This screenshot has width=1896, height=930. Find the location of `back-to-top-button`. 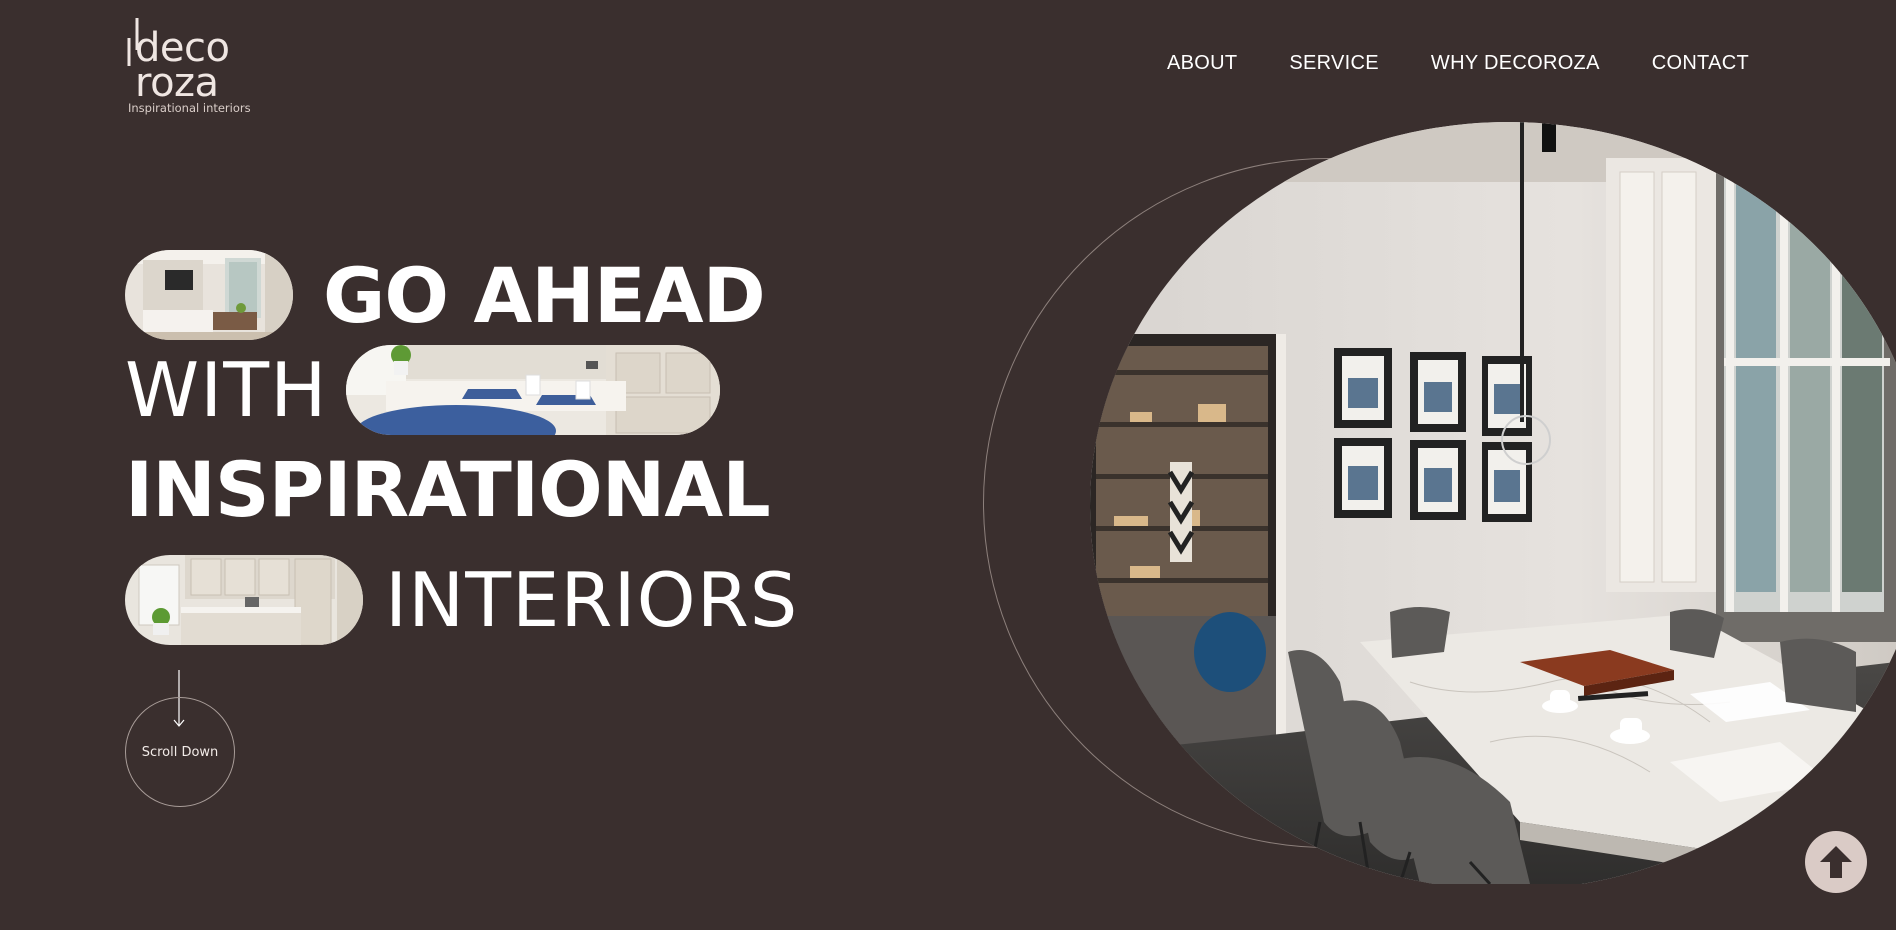

back-to-top-button is located at coordinates (1836, 862).